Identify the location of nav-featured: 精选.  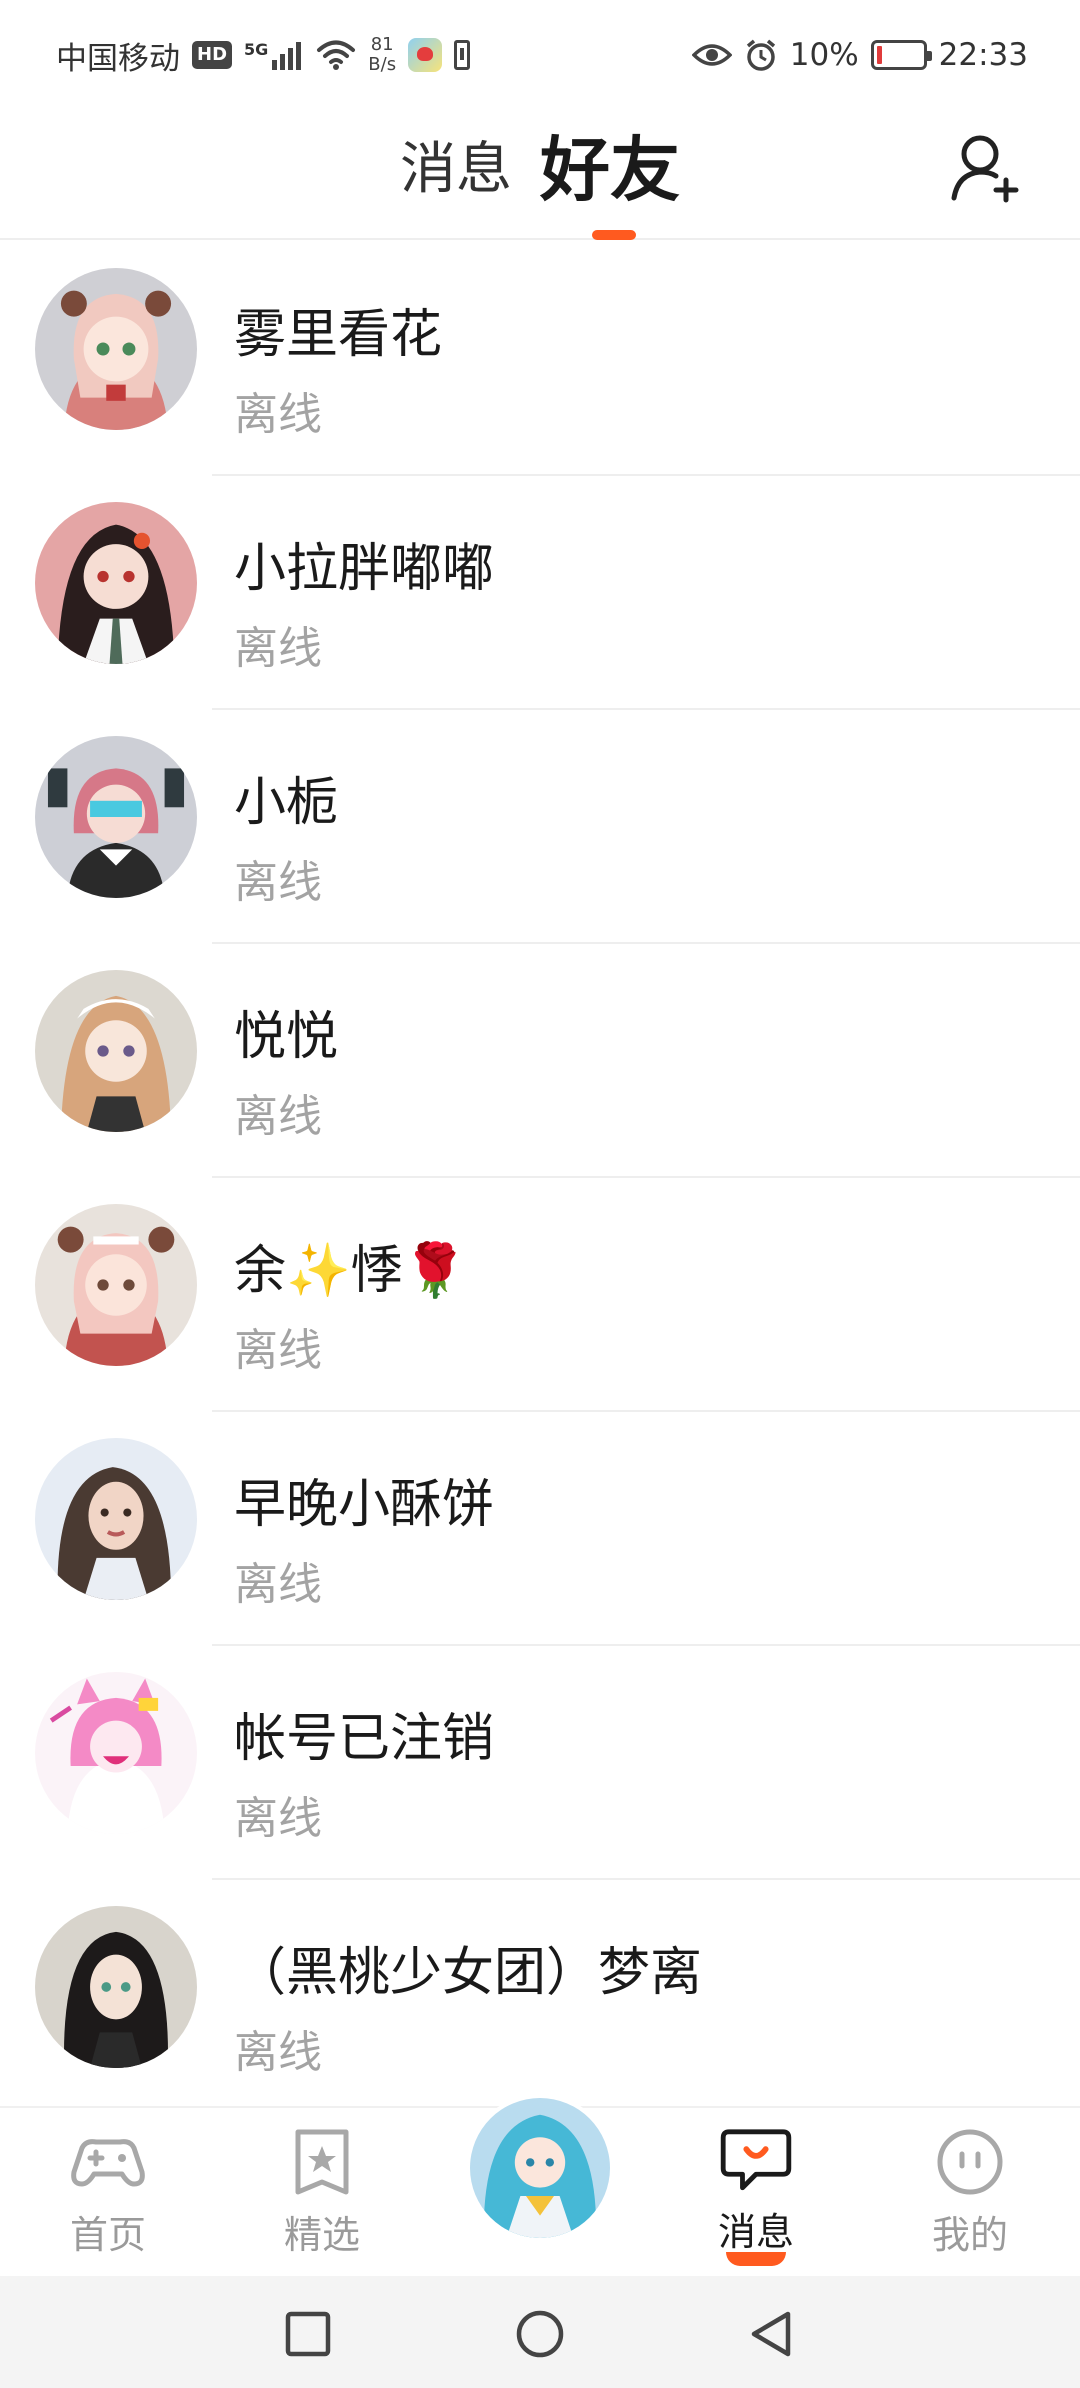
(322, 2196).